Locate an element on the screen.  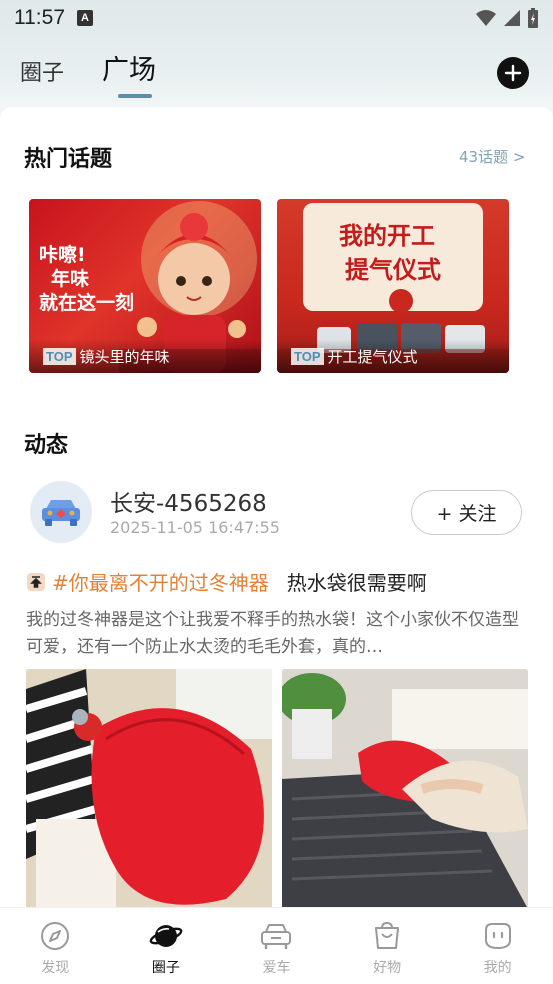
follow-button: + 关注 is located at coordinates (466, 512).